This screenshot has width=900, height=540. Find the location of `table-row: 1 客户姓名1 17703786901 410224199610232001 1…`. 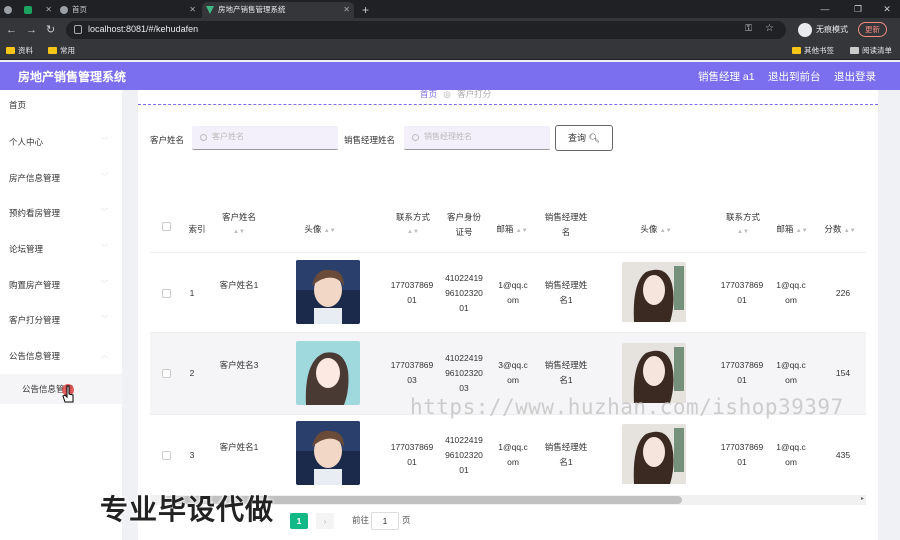

table-row: 1 客户姓名1 17703786901 410224199610232001 1… is located at coordinates (508, 293).